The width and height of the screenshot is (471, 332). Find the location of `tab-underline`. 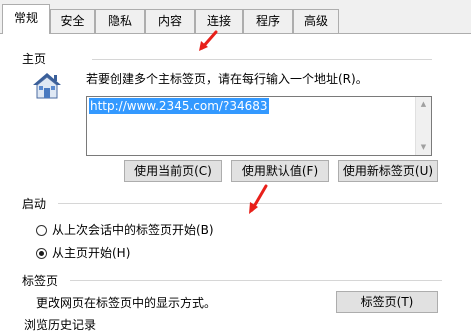

tab-underline is located at coordinates (235, 33).